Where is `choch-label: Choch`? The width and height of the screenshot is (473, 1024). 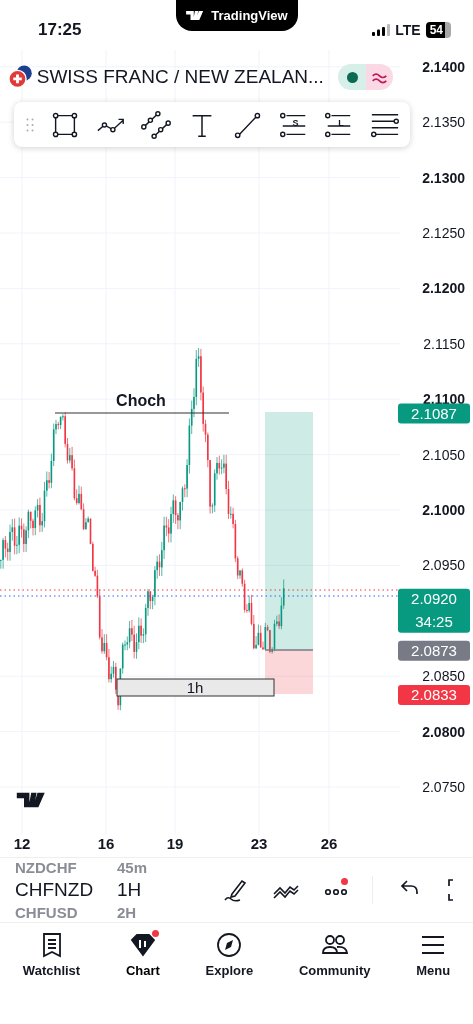 choch-label: Choch is located at coordinates (141, 400).